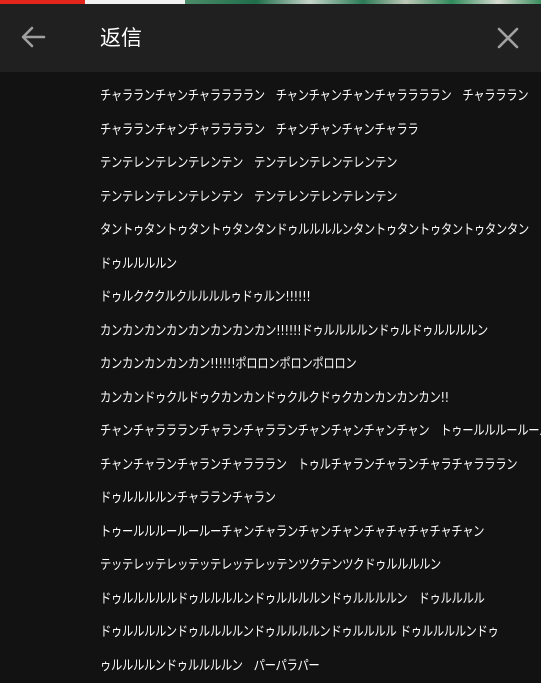  I want to click on page-title: 返信, so click(121, 38).